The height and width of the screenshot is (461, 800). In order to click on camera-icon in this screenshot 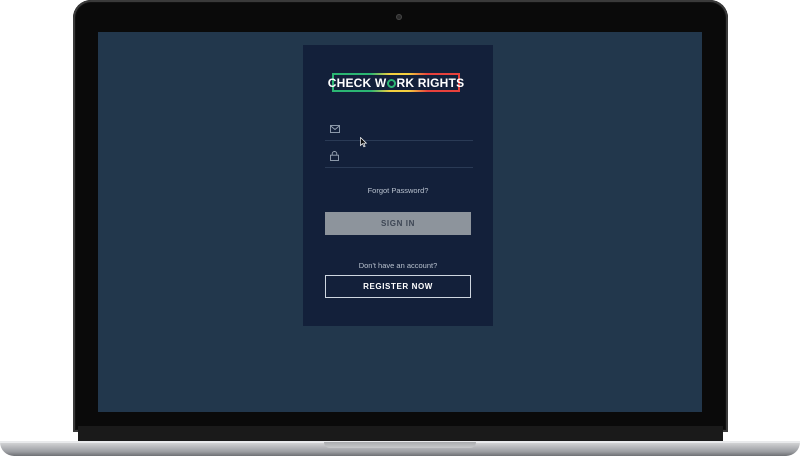, I will do `click(399, 17)`.